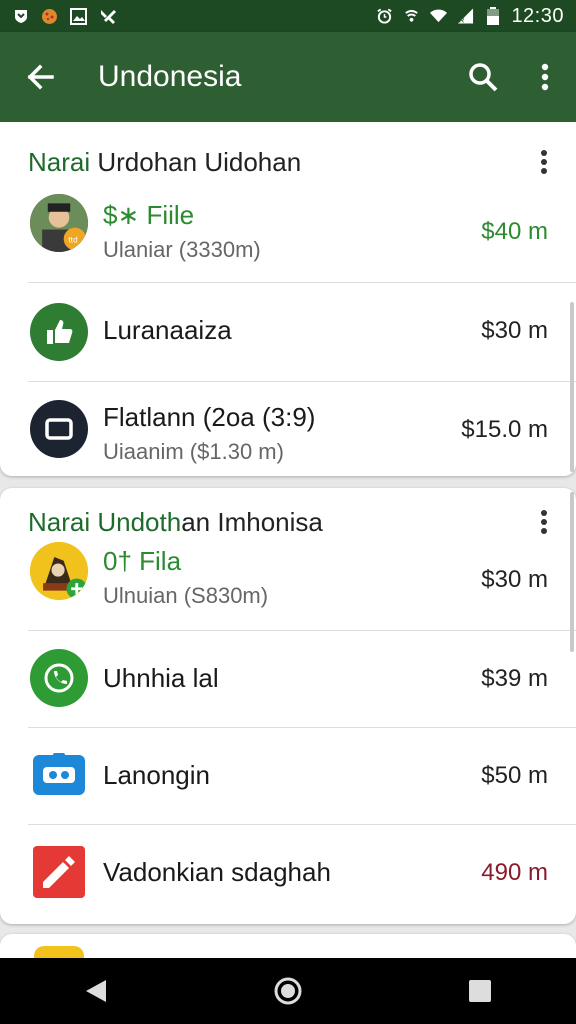  What do you see at coordinates (288, 585) in the screenshot?
I see `list-item: 0† Fila Ulnuian (S830m) $30 m` at bounding box center [288, 585].